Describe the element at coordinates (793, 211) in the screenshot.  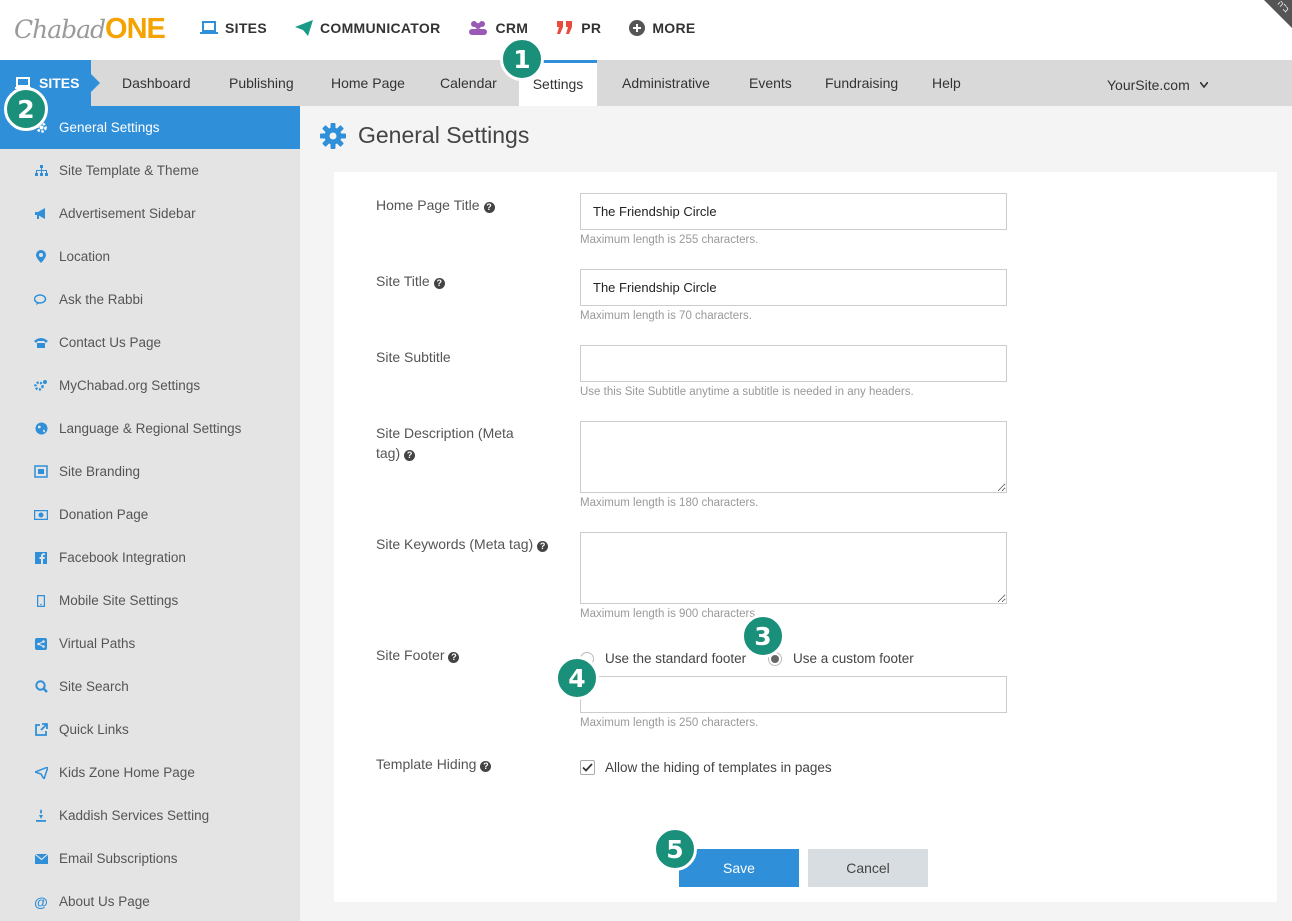
I see `home-page-title-input` at that location.